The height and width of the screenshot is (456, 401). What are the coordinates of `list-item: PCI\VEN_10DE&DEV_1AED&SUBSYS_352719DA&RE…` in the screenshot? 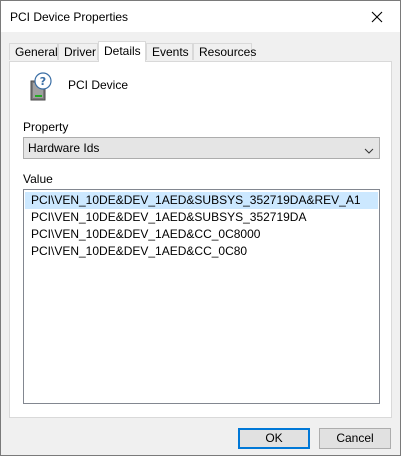 It's located at (201, 200).